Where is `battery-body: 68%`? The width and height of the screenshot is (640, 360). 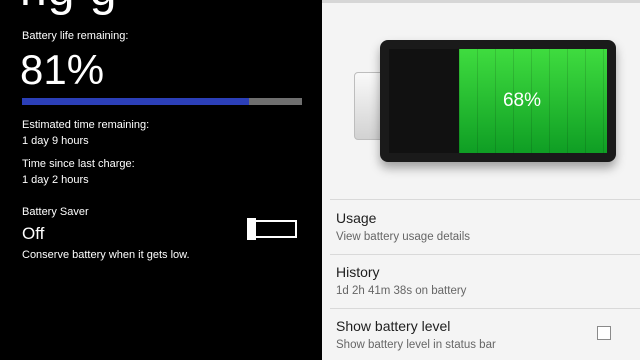
battery-body: 68% is located at coordinates (498, 101).